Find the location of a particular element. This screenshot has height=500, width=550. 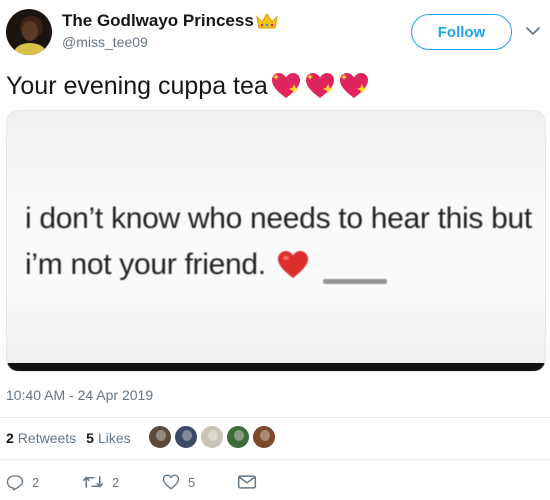

avatar-face is located at coordinates (30, 31).